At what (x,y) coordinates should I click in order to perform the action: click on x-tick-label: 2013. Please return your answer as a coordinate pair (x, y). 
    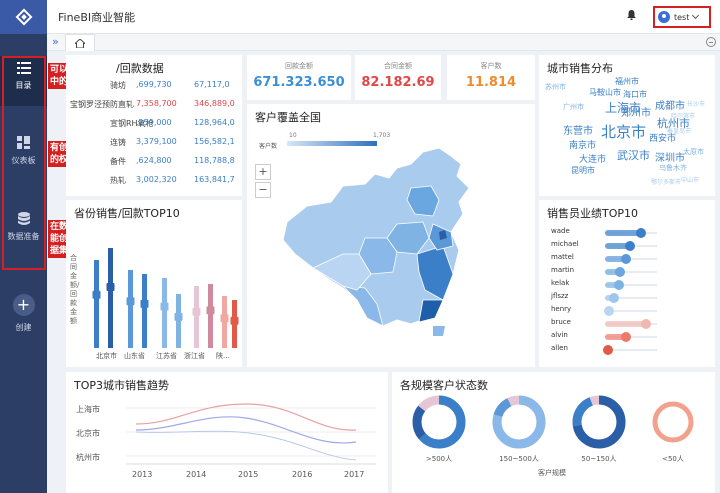
    Looking at the image, I should click on (142, 474).